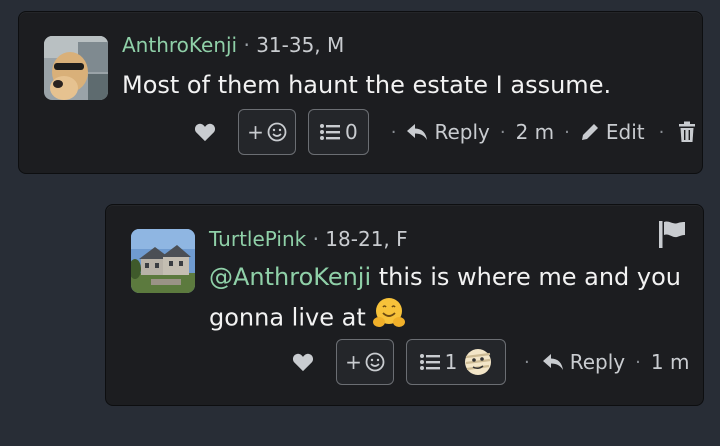  I want to click on comment-meta: TurtlePink · 18-21, F, so click(308, 239).